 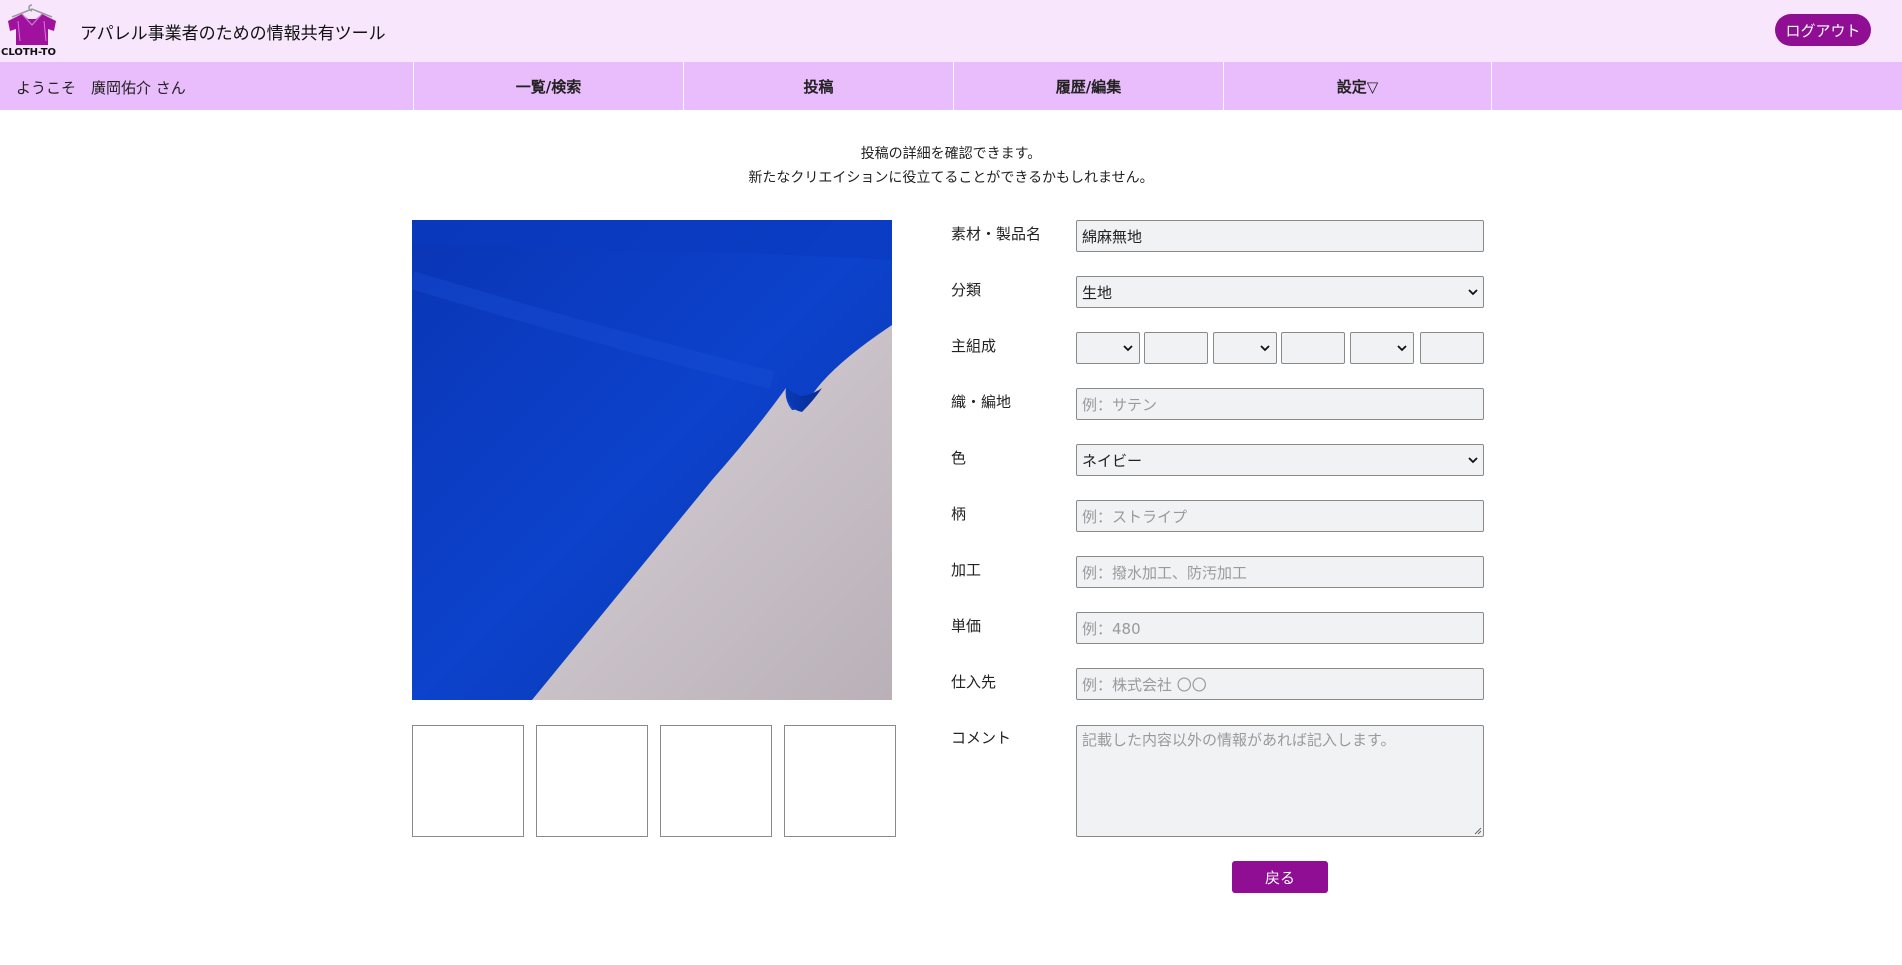 I want to click on nav-item-list-search: 一覧/検索, so click(x=548, y=86).